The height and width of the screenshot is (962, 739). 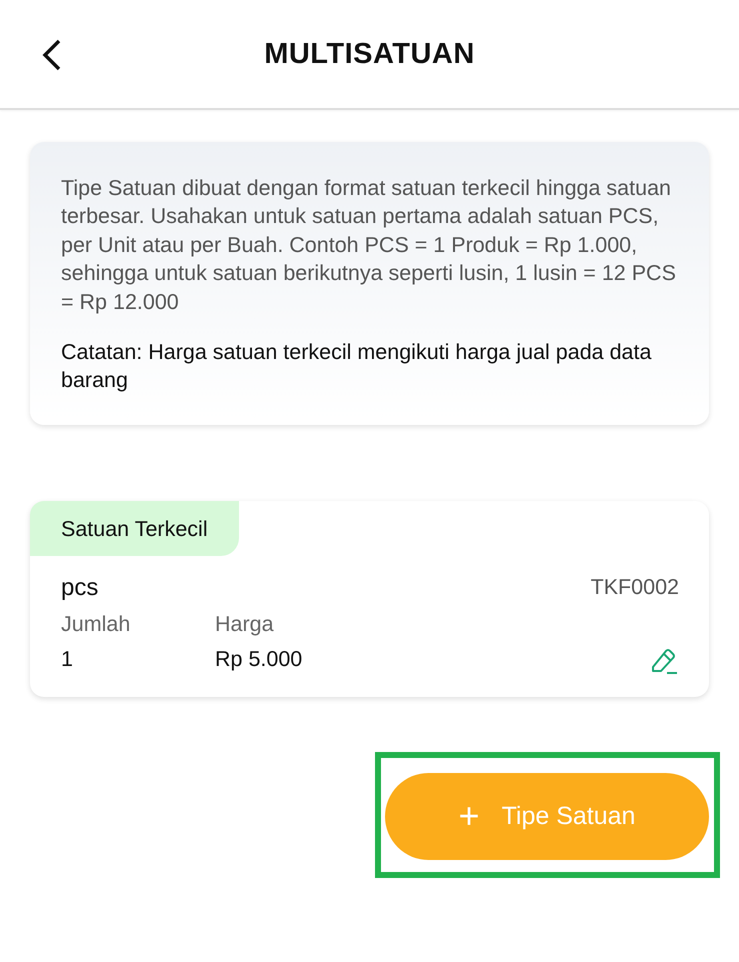 What do you see at coordinates (634, 587) in the screenshot?
I see `unit-code: TKF0002` at bounding box center [634, 587].